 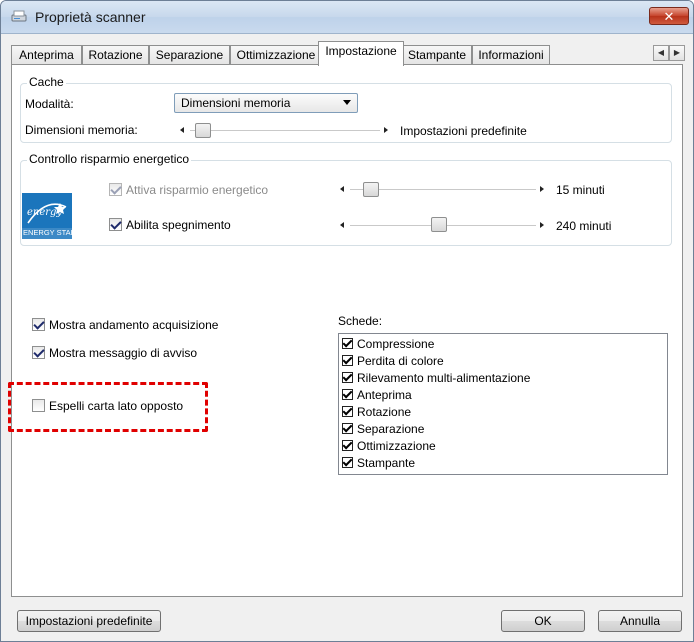 I want to click on cancel-button: Annulla, so click(x=640, y=621).